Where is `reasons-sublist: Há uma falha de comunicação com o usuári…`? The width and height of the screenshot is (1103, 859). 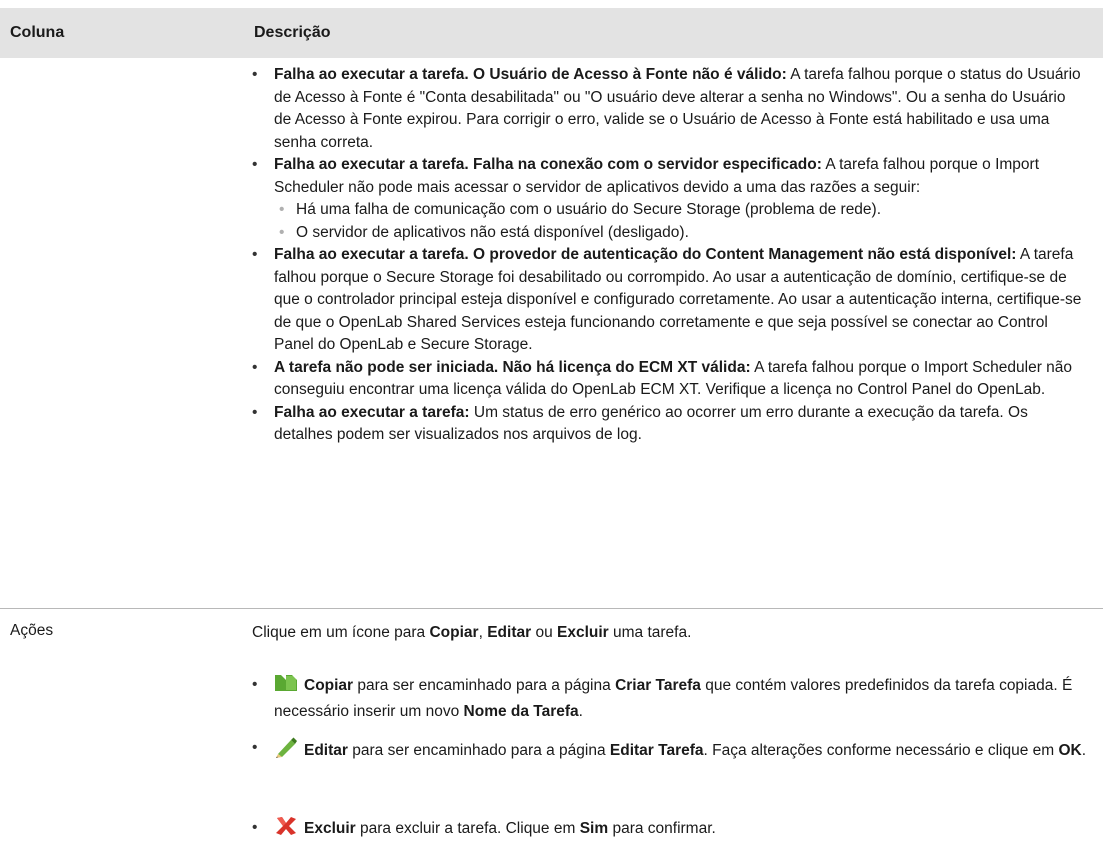 reasons-sublist: Há uma falha de comunicação com o usuári… is located at coordinates (678, 221).